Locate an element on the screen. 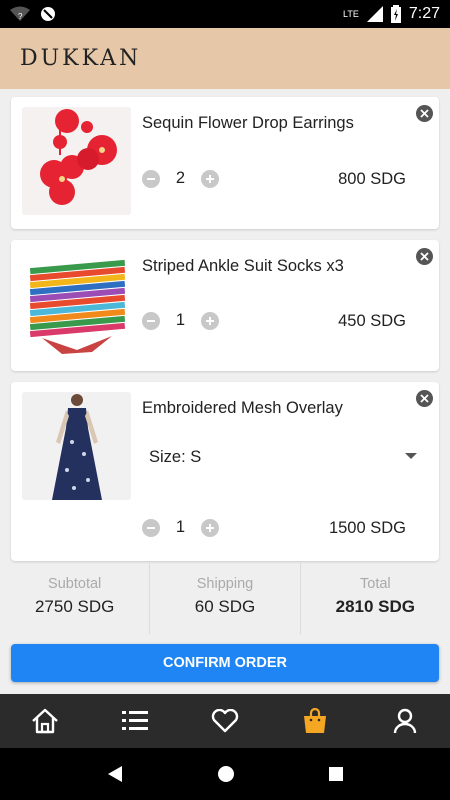 This screenshot has height=800, width=450. app-header: DUKKAN is located at coordinates (225, 58).